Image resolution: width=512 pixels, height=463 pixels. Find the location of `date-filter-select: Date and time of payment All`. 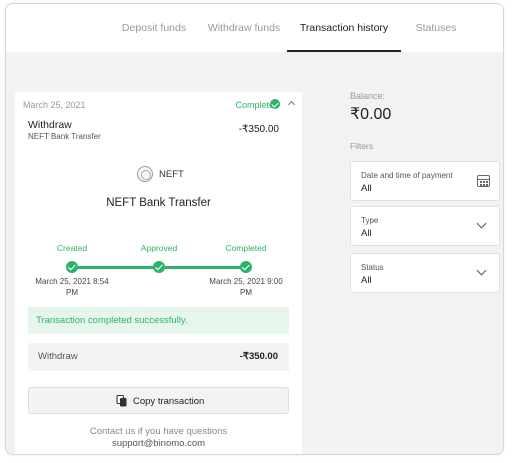

date-filter-select: Date and time of payment All is located at coordinates (425, 181).